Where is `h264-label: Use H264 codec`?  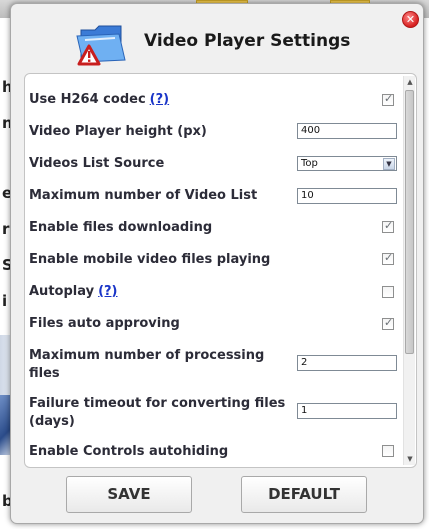
h264-label: Use H264 codec is located at coordinates (87, 99).